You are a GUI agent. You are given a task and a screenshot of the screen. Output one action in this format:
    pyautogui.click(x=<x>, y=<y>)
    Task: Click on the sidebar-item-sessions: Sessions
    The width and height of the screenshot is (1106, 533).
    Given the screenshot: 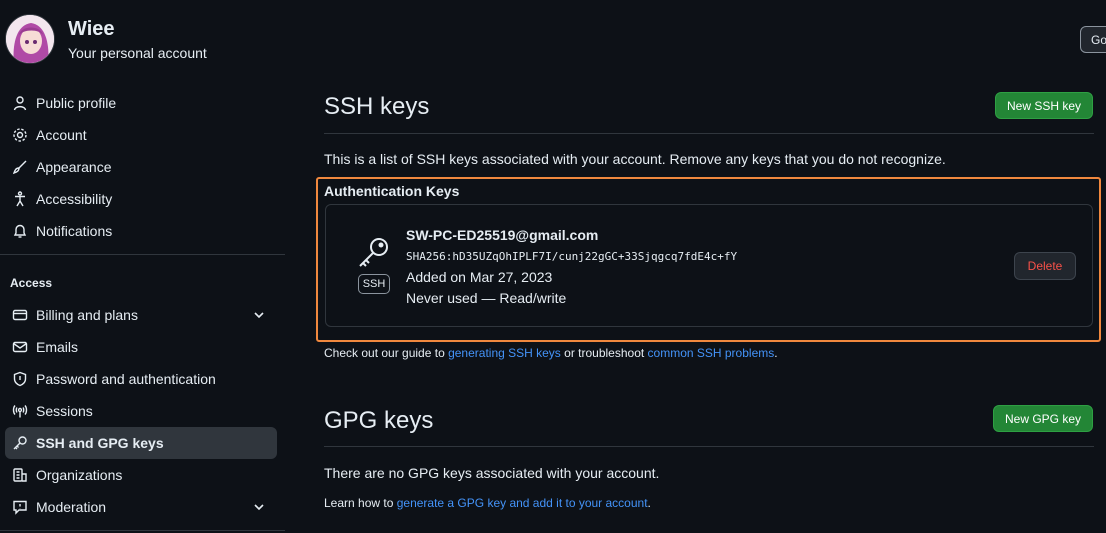 What is the action you would take?
    pyautogui.click(x=141, y=411)
    